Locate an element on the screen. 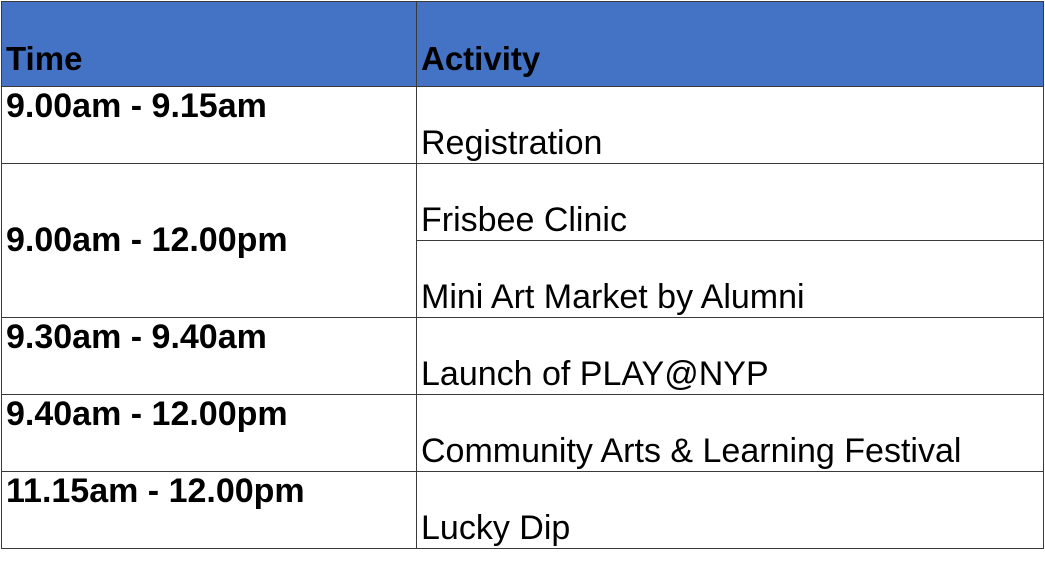 The image size is (1045, 578). activity-cell: Community Arts & Learning Festival is located at coordinates (730, 433).